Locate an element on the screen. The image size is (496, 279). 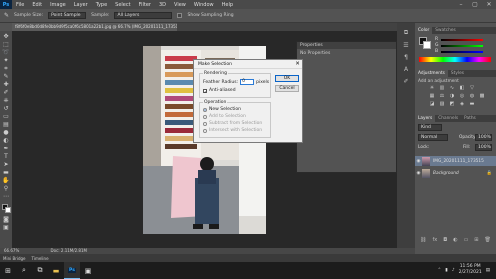
layer-filter-kind: Kind is located at coordinates (430, 127).